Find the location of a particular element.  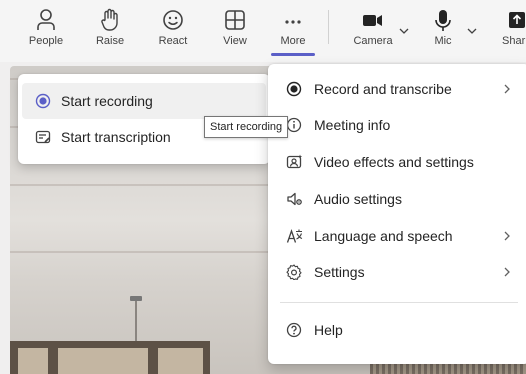

more-icon is located at coordinates (293, 22).